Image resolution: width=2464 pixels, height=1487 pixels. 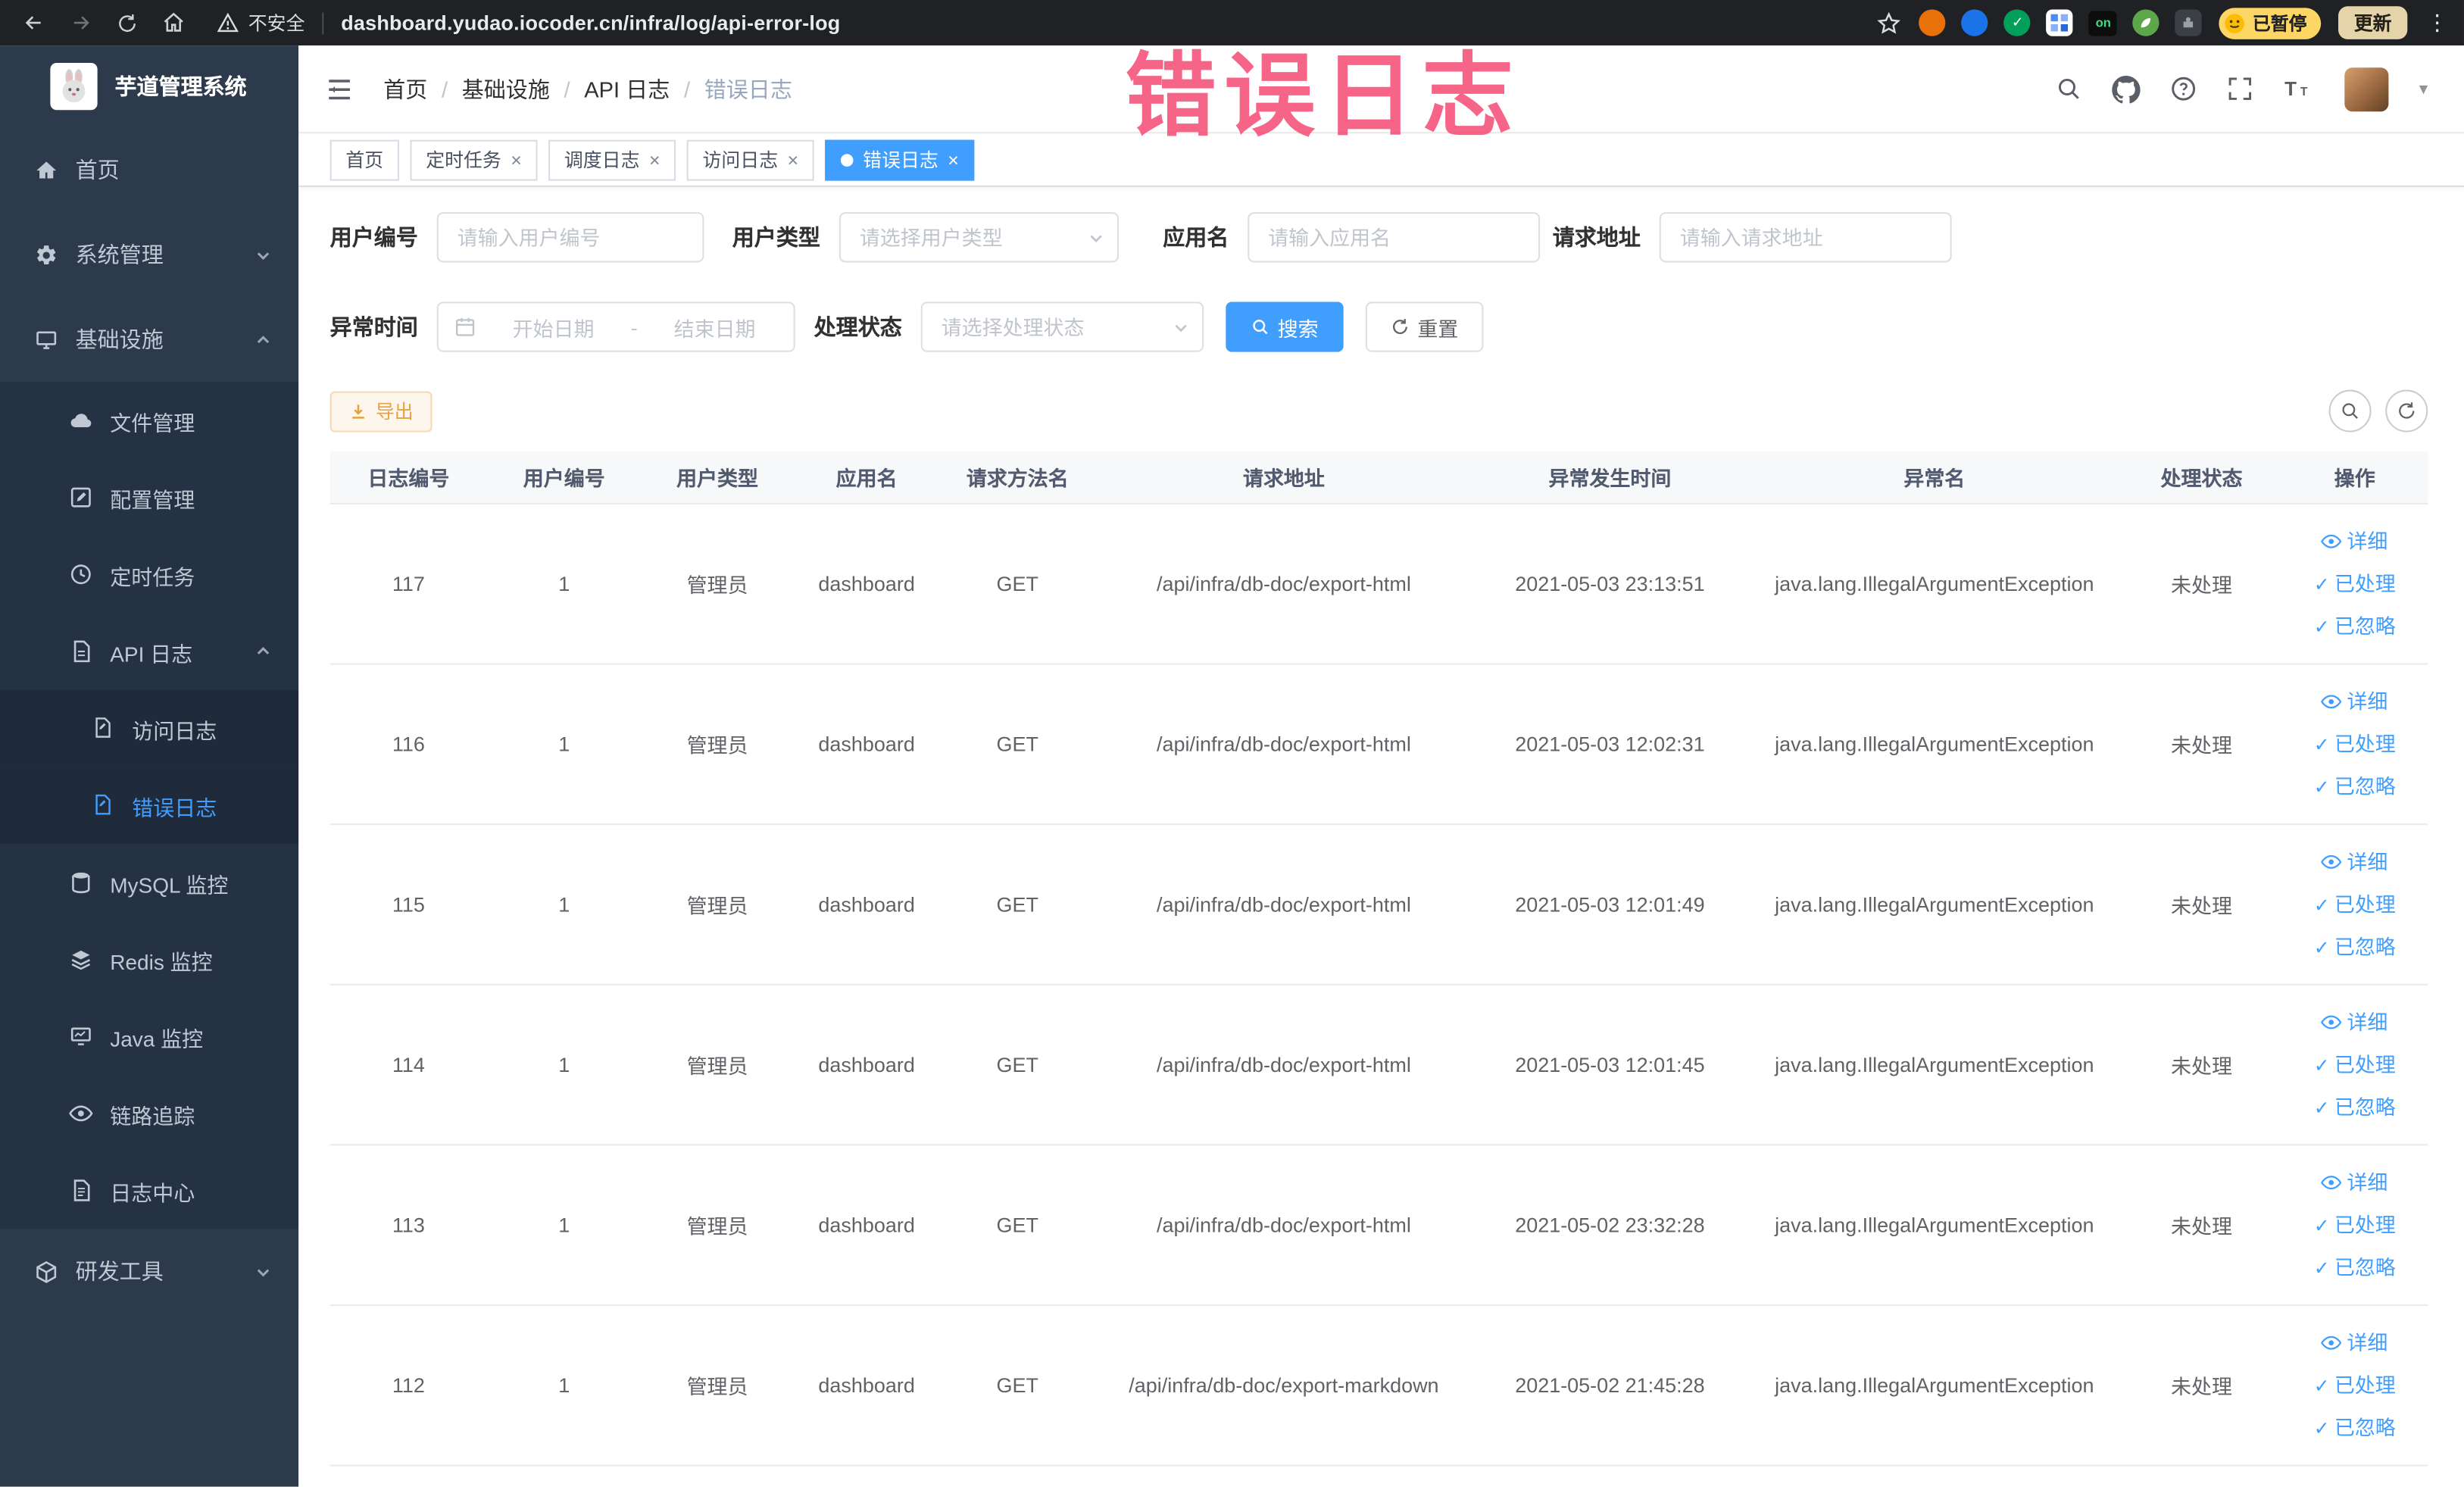 What do you see at coordinates (2184, 89) in the screenshot?
I see `help-icon` at bounding box center [2184, 89].